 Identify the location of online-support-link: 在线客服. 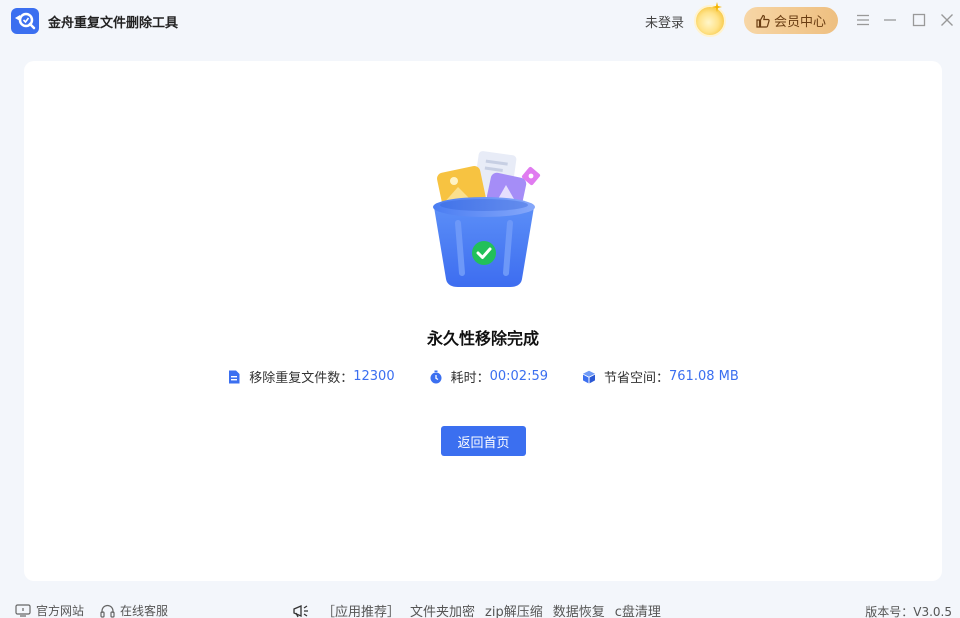
(134, 610).